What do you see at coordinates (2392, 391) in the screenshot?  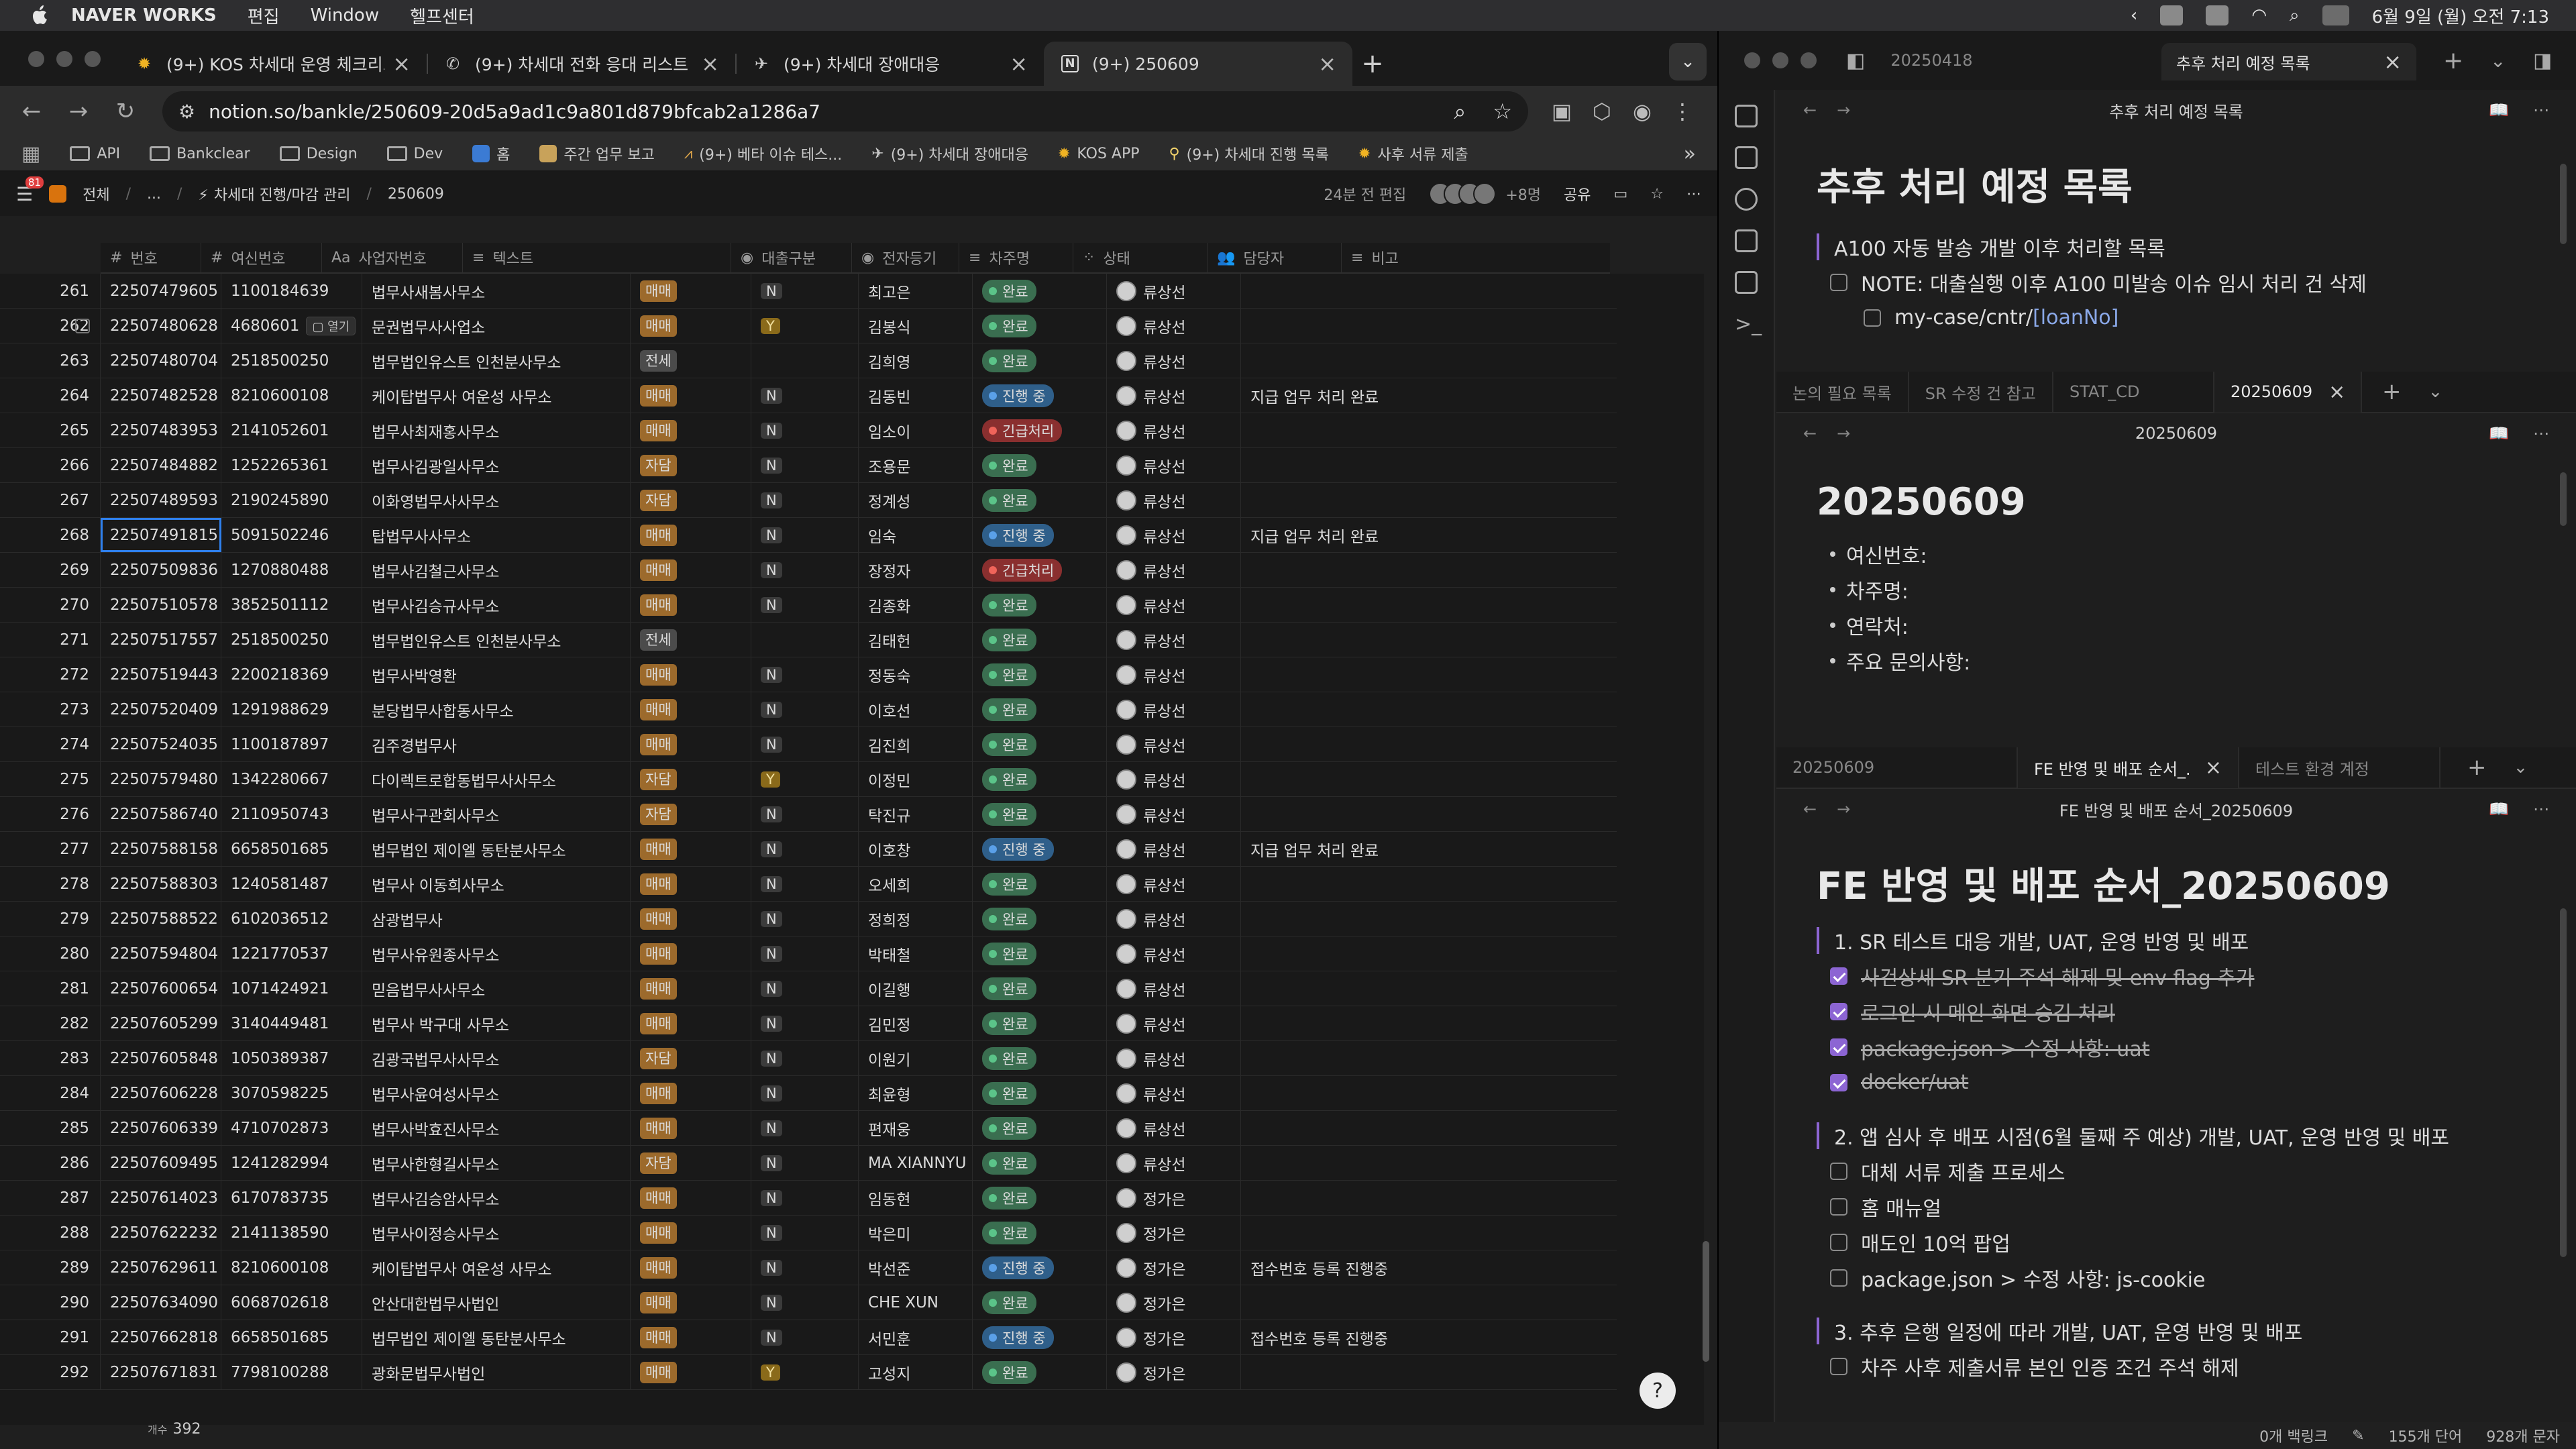 I see `new-tab-button: +` at bounding box center [2392, 391].